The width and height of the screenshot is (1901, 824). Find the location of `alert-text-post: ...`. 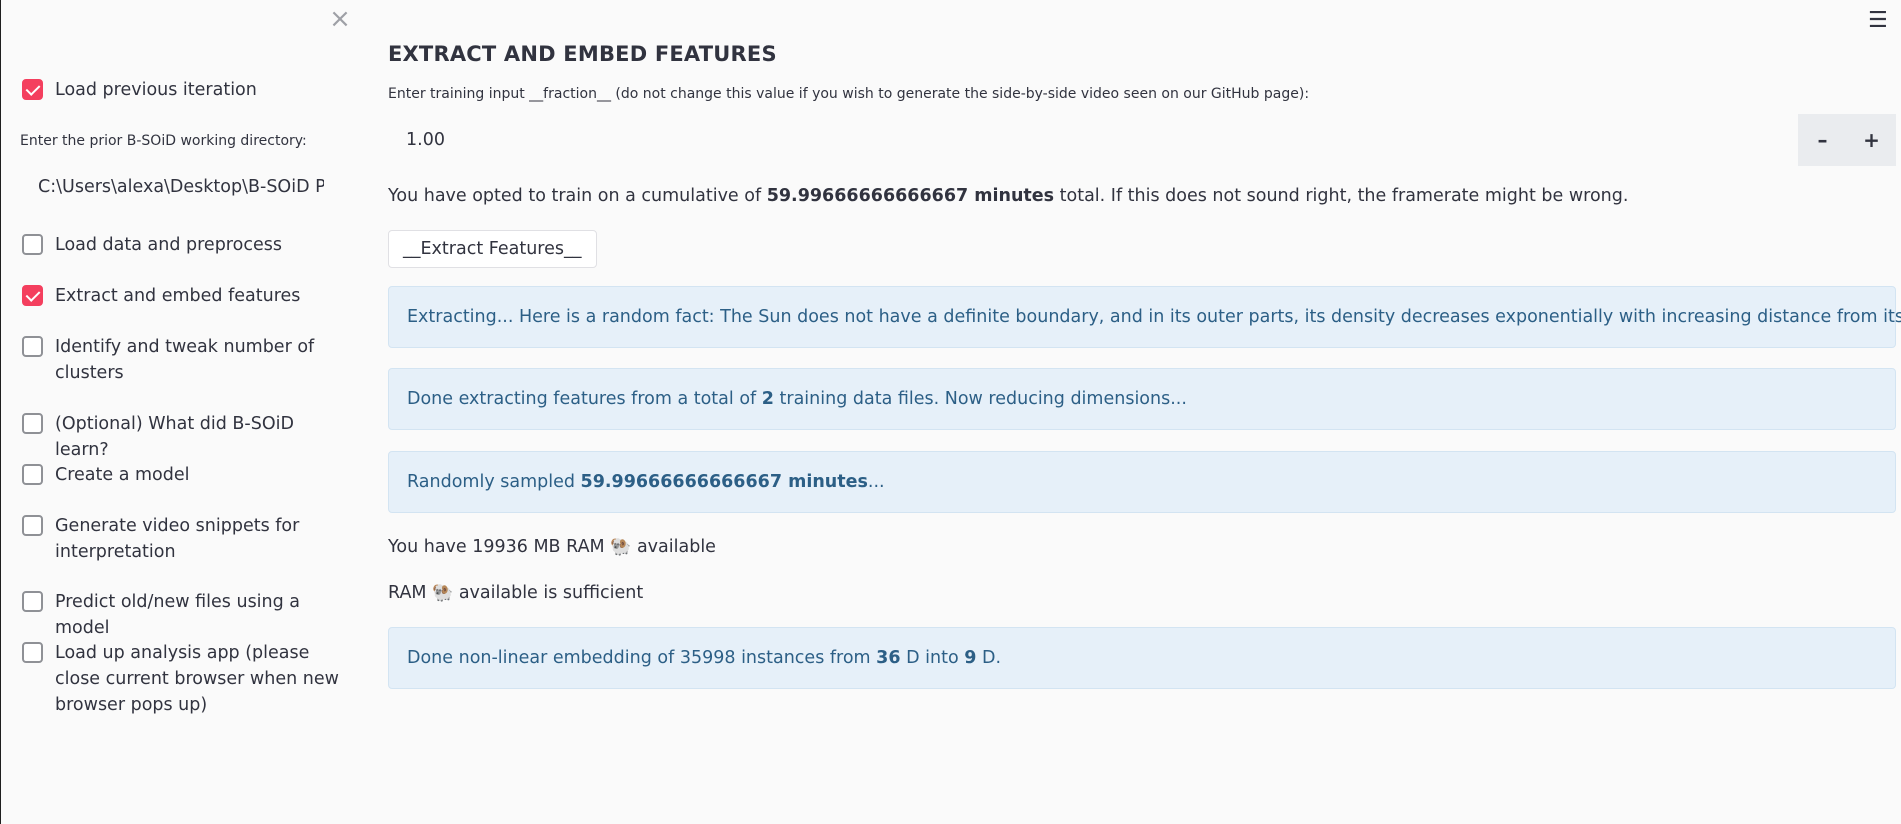

alert-text-post: ... is located at coordinates (876, 482).